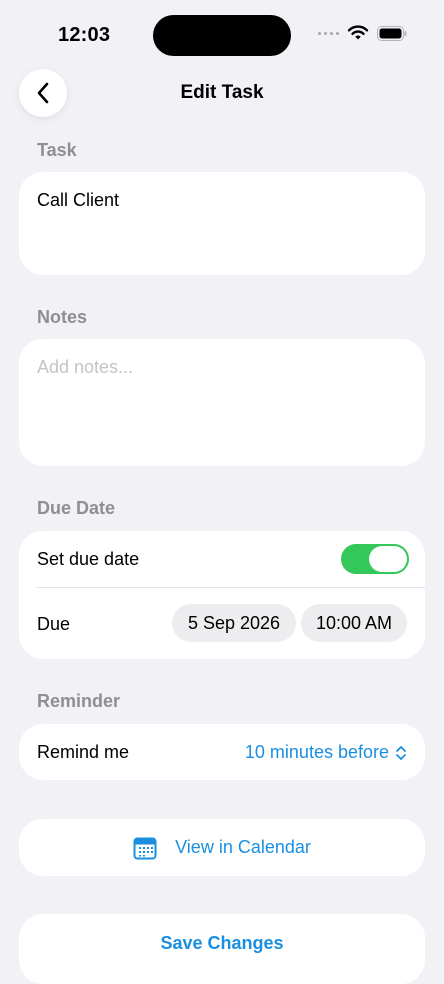 The image size is (444, 984). I want to click on page-title: Edit Task, so click(222, 92).